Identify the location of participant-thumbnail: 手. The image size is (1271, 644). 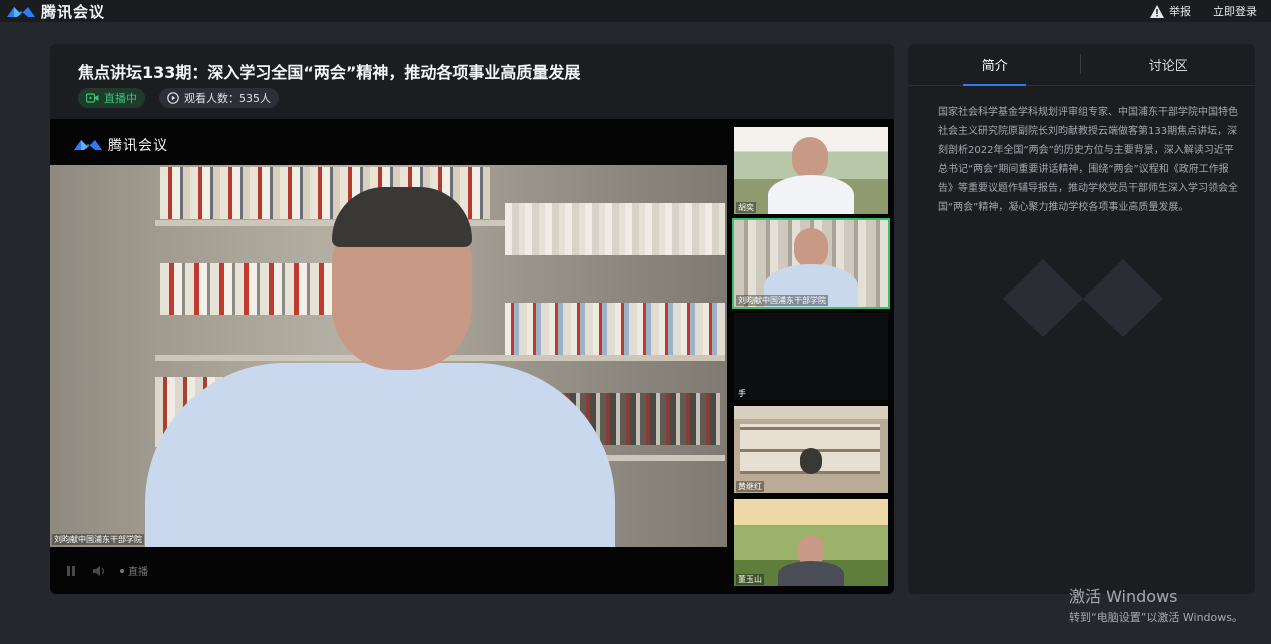
(811, 356).